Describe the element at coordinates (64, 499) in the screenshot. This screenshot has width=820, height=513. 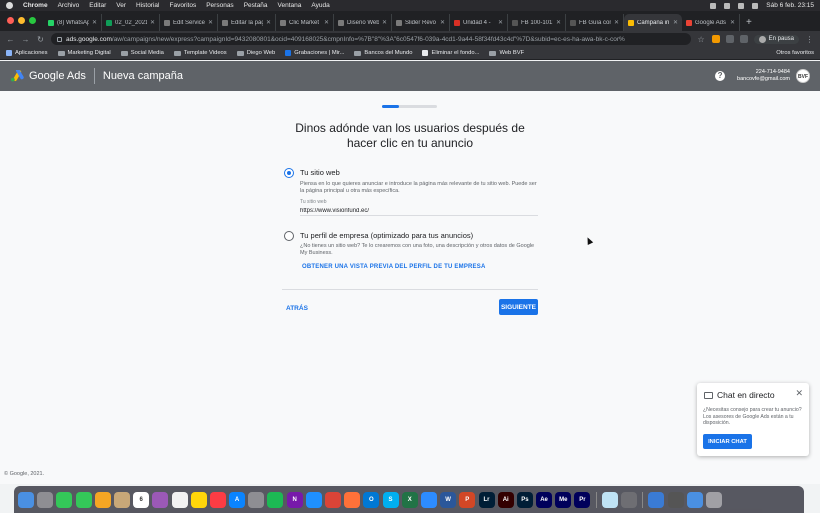
I see `facetime-icon` at that location.